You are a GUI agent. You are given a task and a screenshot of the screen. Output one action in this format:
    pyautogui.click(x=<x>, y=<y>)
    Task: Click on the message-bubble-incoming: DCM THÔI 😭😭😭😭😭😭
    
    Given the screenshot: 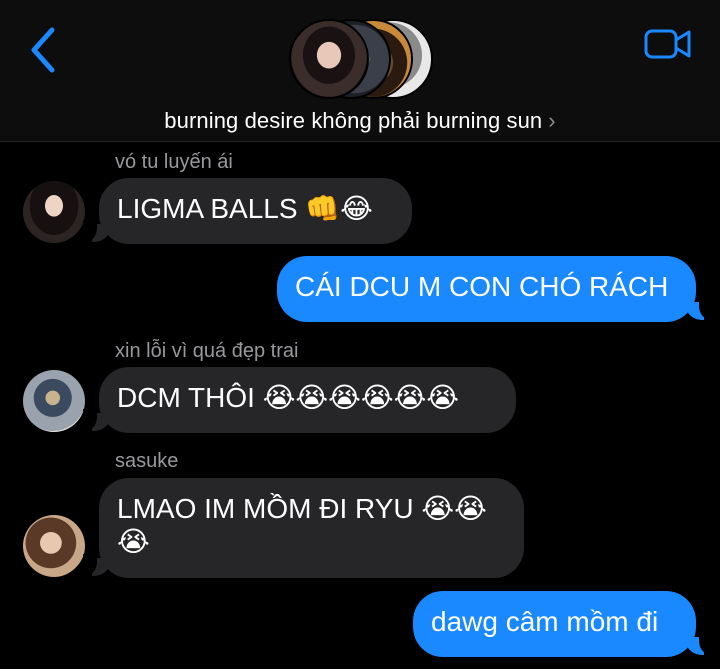 What is the action you would take?
    pyautogui.click(x=307, y=400)
    